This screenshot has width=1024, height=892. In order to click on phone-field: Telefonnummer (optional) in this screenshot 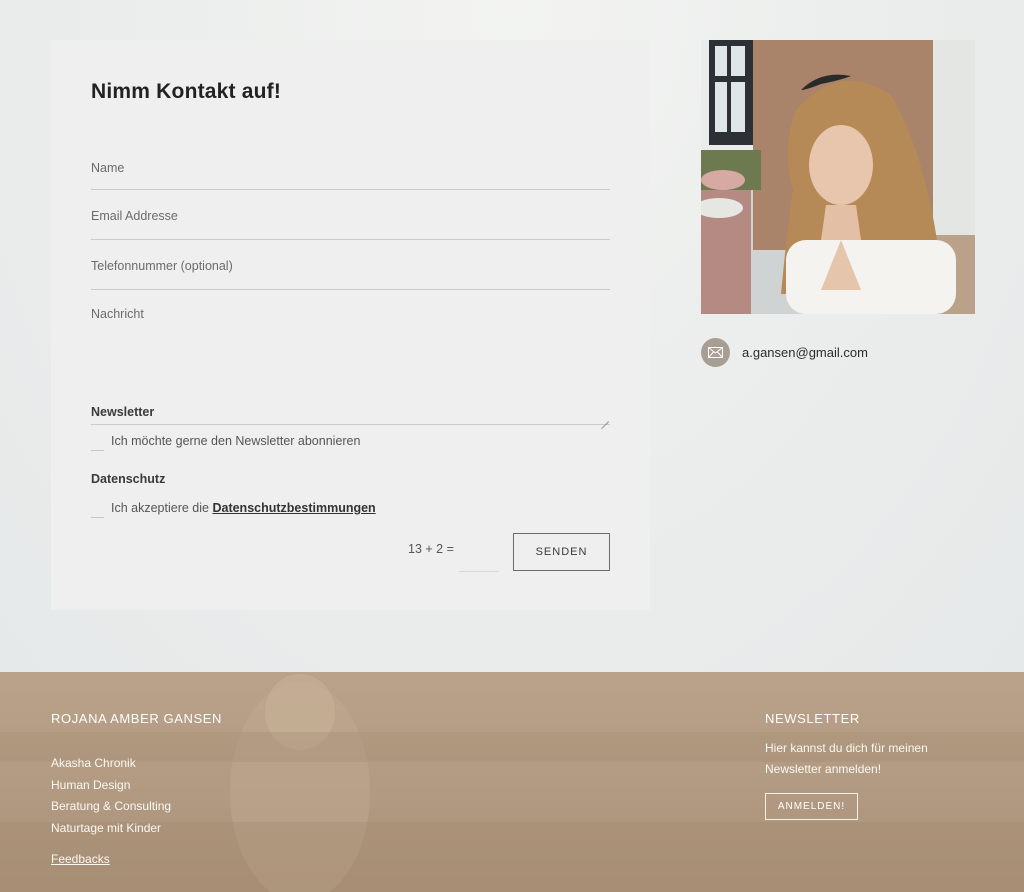, I will do `click(350, 273)`.